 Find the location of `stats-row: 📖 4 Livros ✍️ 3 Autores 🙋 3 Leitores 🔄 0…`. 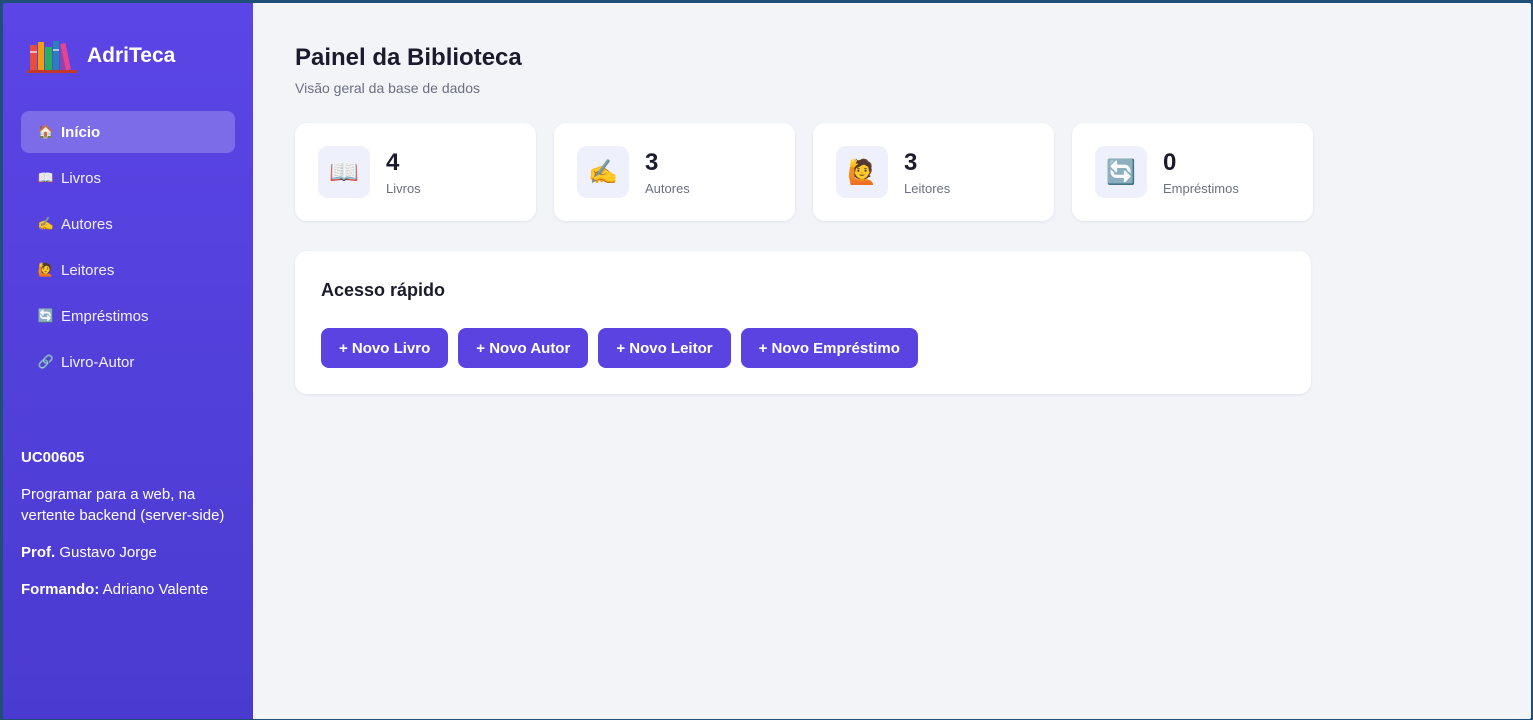

stats-row: 📖 4 Livros ✍️ 3 Autores 🙋 3 Leitores 🔄 0… is located at coordinates (813, 172).